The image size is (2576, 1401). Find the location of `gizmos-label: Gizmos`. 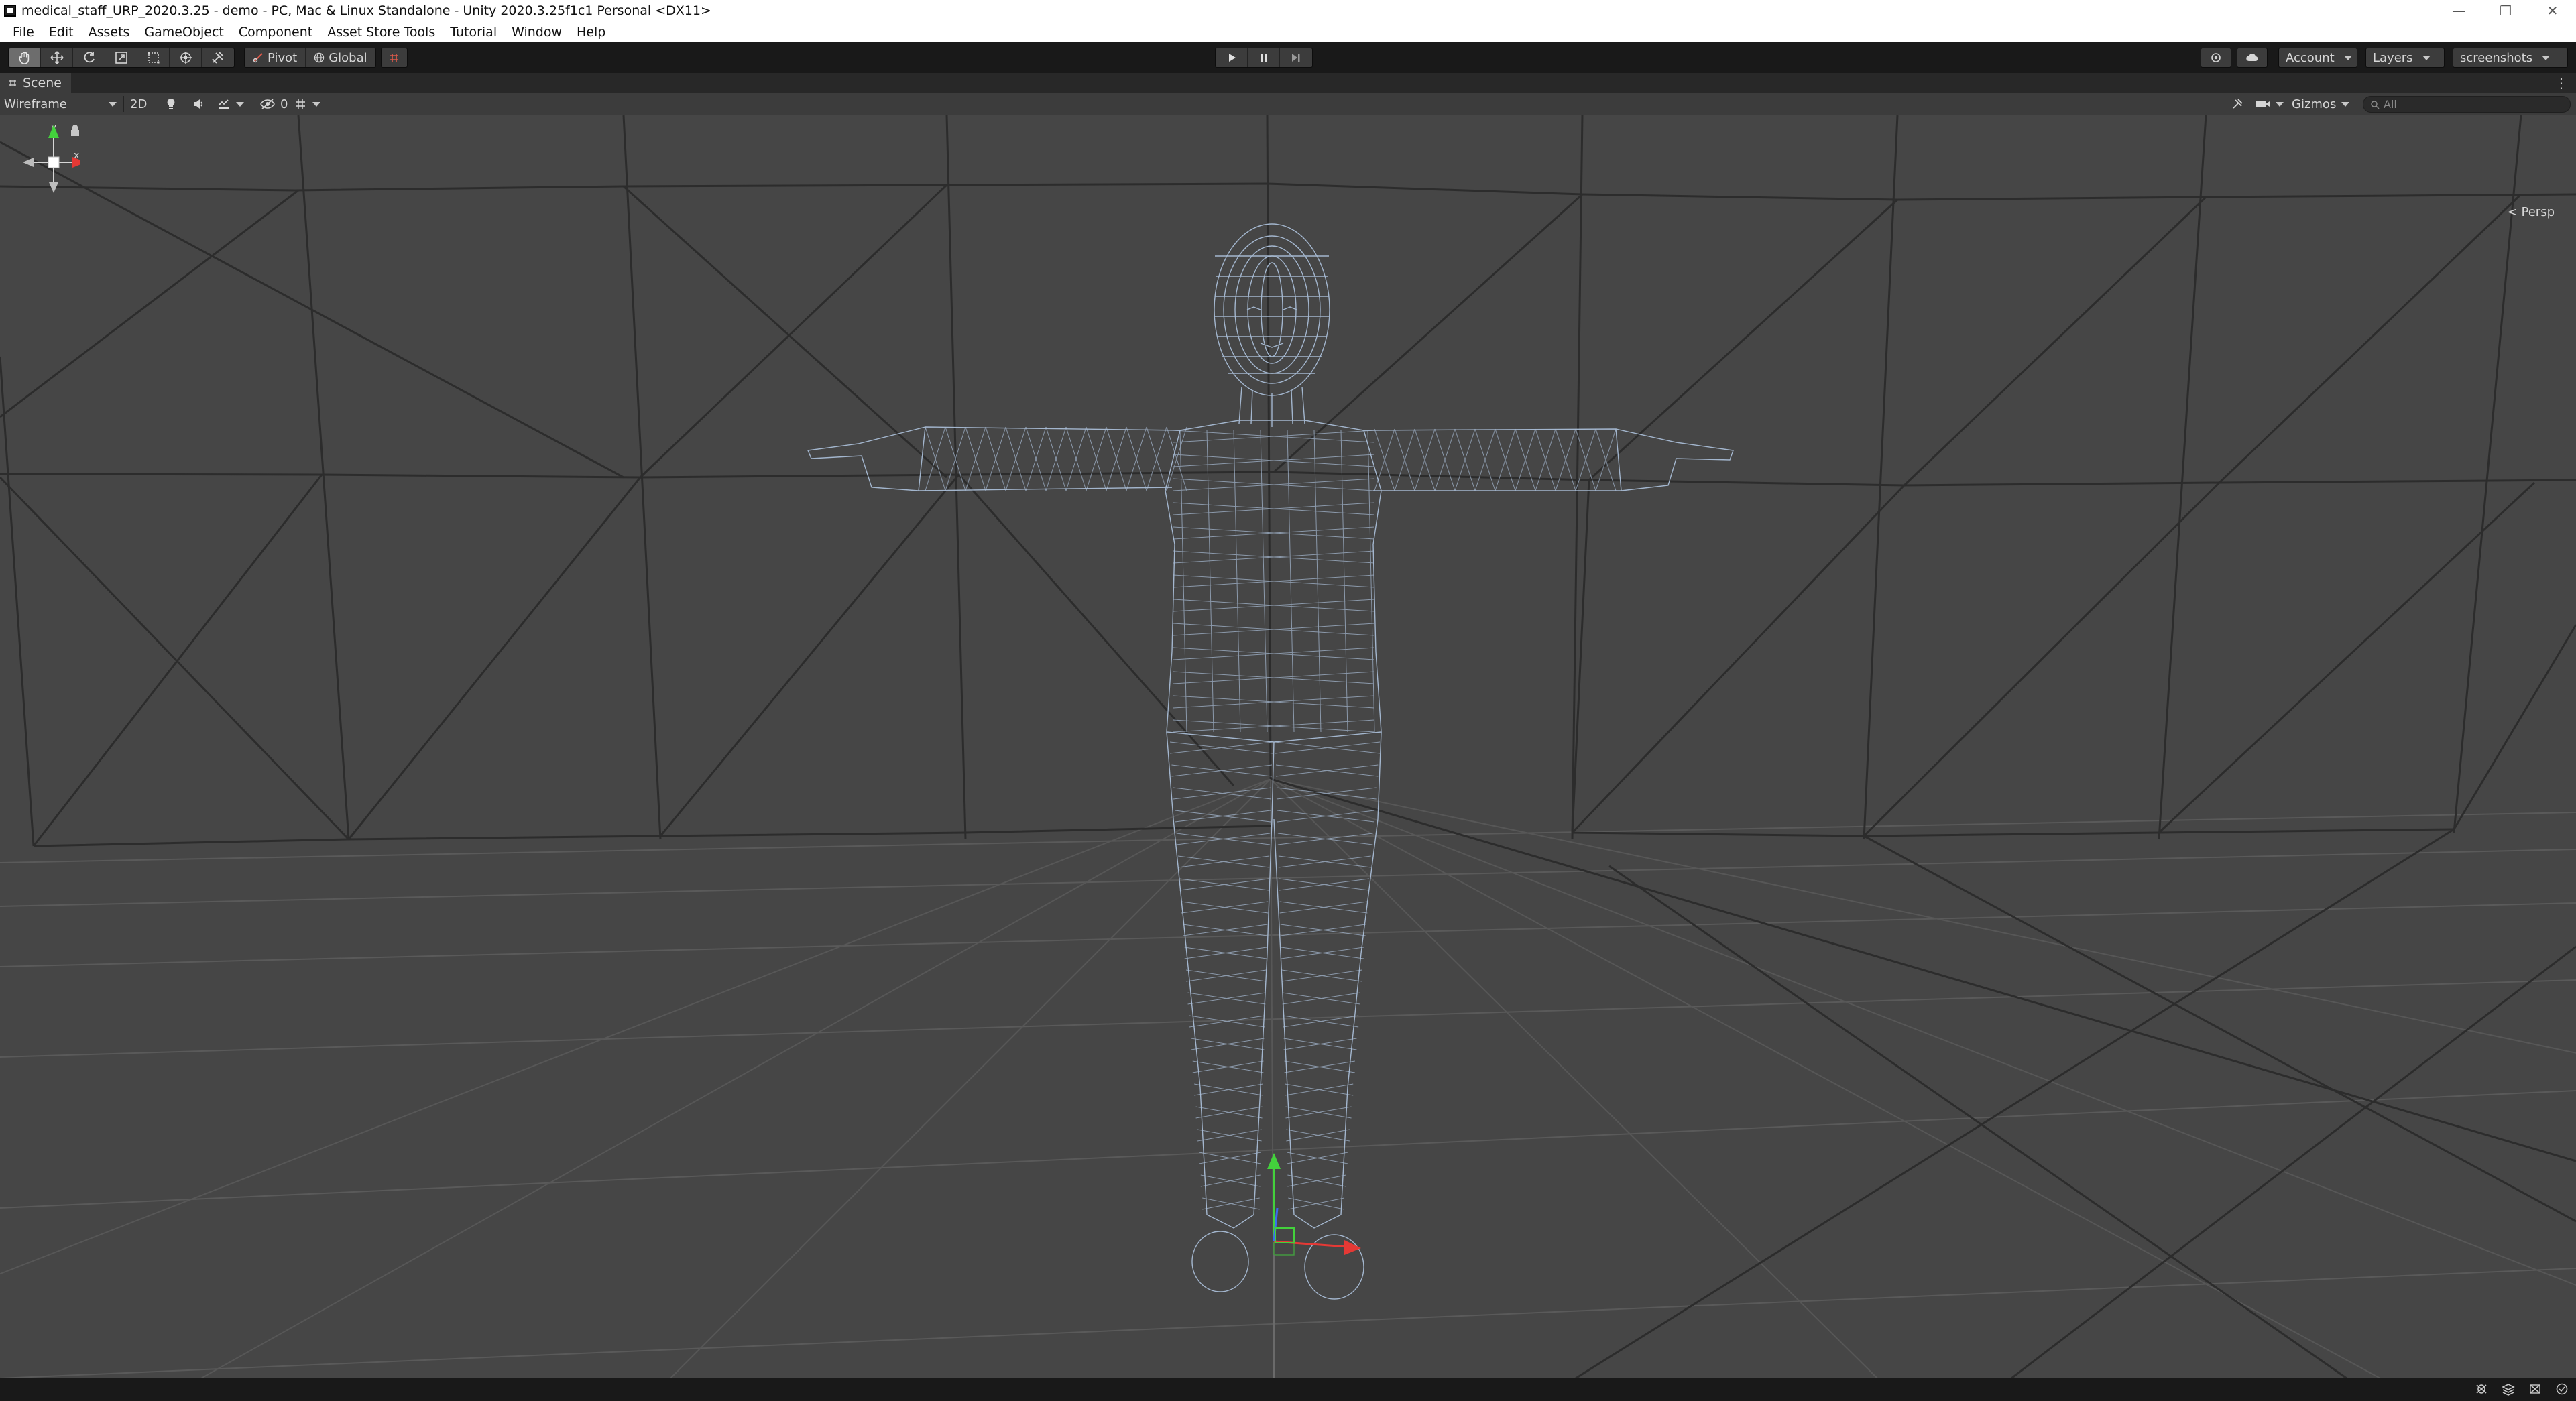

gizmos-label: Gizmos is located at coordinates (2314, 104).